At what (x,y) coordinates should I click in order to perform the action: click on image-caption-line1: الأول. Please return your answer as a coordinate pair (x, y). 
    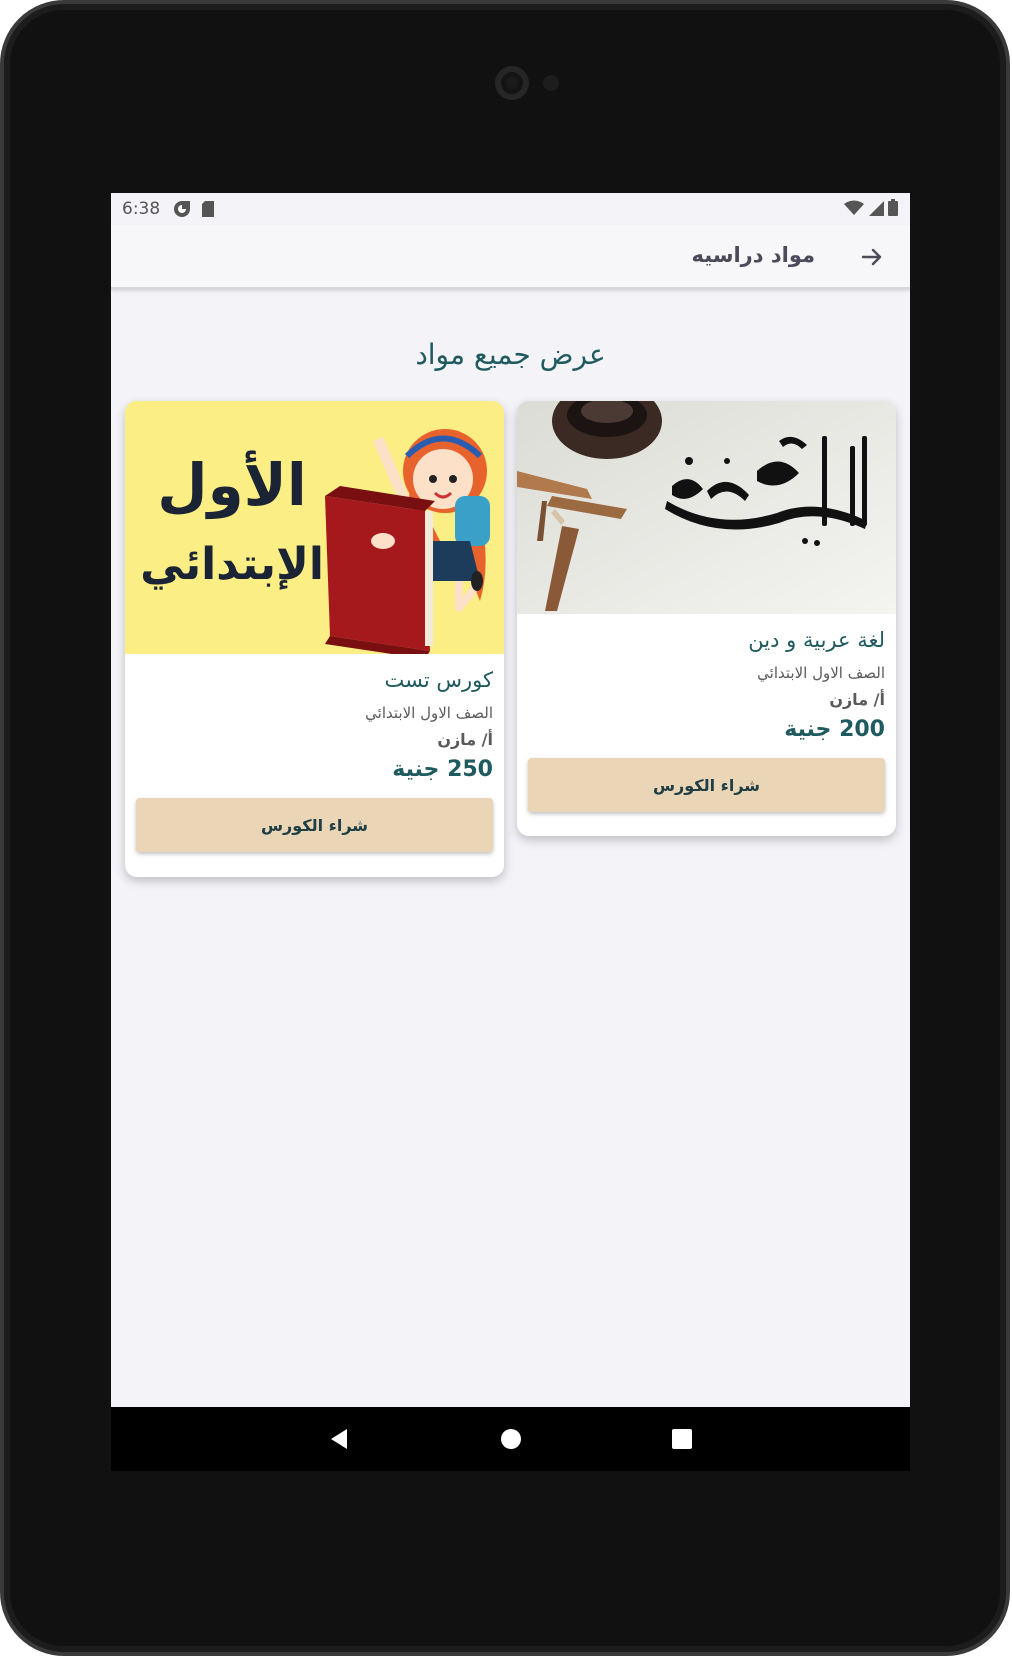
    Looking at the image, I should click on (232, 485).